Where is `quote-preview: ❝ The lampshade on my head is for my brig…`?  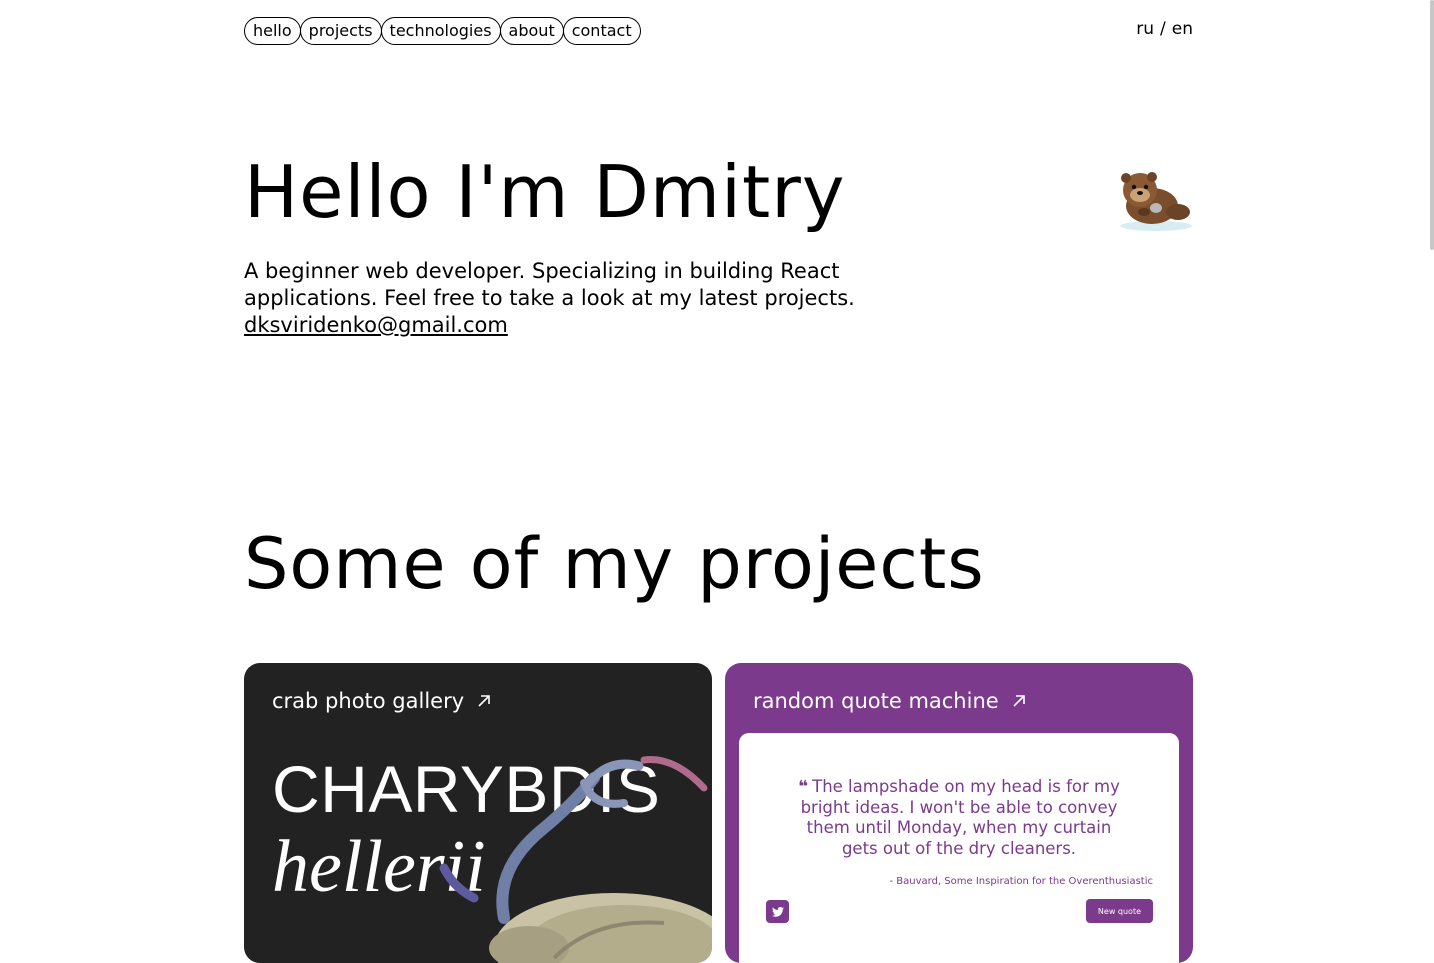 quote-preview: ❝ The lampshade on my head is for my brig… is located at coordinates (959, 848).